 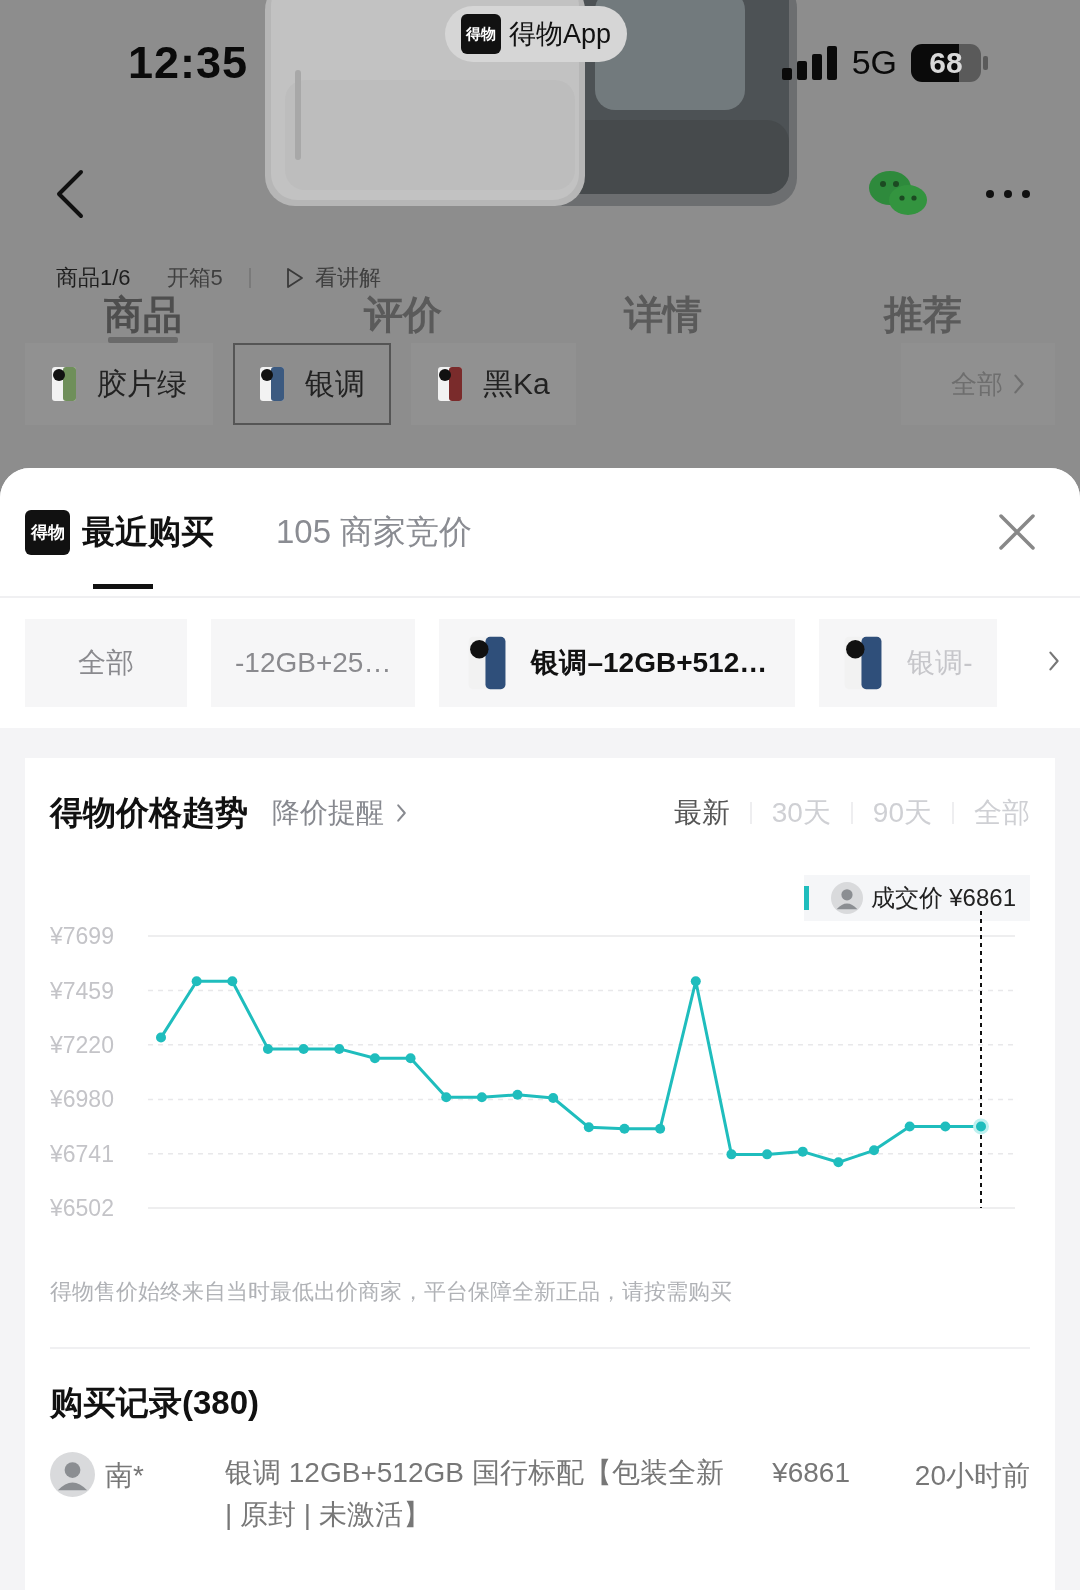 What do you see at coordinates (294, 278) in the screenshot?
I see `play-icon` at bounding box center [294, 278].